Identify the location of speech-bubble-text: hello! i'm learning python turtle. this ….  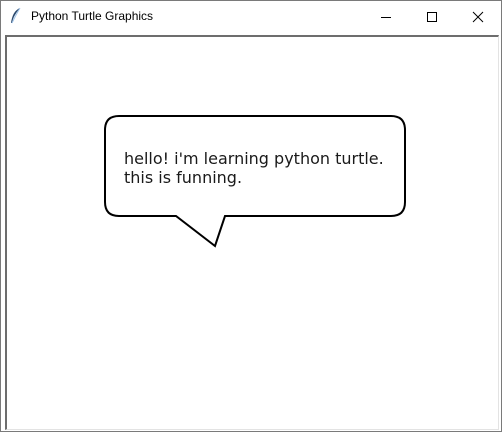
(254, 168).